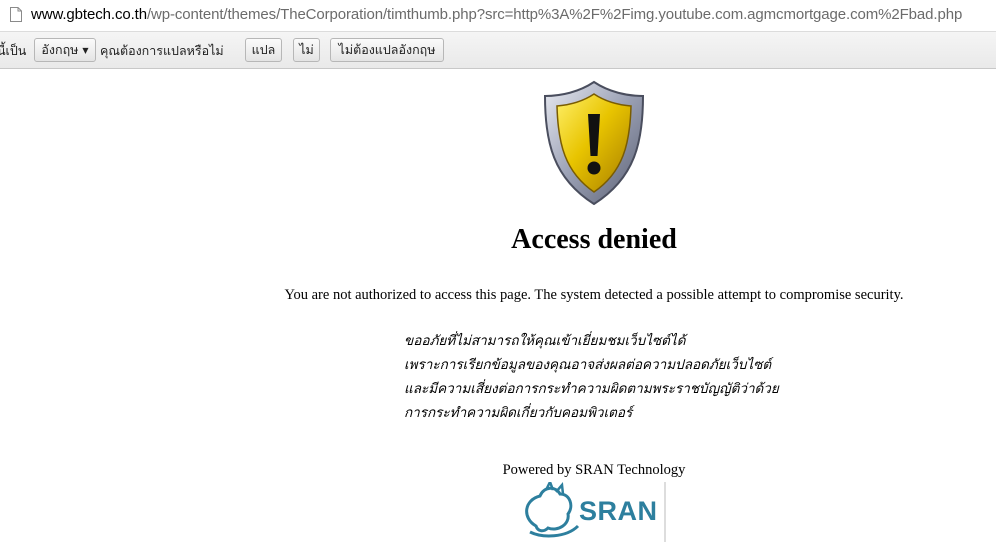 Image resolution: width=996 pixels, height=546 pixels. Describe the element at coordinates (306, 50) in the screenshot. I see `no-button: ไม่` at that location.